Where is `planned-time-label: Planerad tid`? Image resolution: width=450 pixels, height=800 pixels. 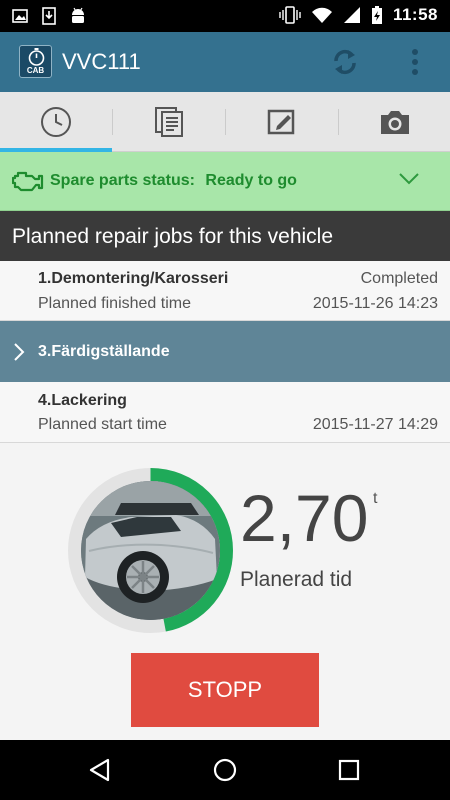 planned-time-label: Planerad tid is located at coordinates (296, 579).